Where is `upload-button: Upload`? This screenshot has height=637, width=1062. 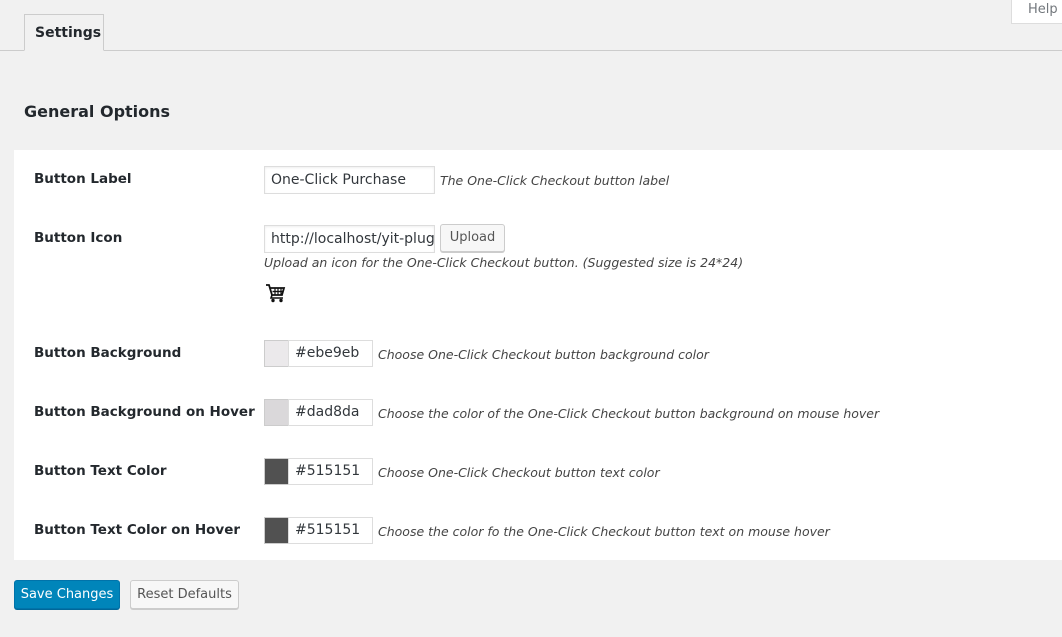
upload-button: Upload is located at coordinates (472, 238).